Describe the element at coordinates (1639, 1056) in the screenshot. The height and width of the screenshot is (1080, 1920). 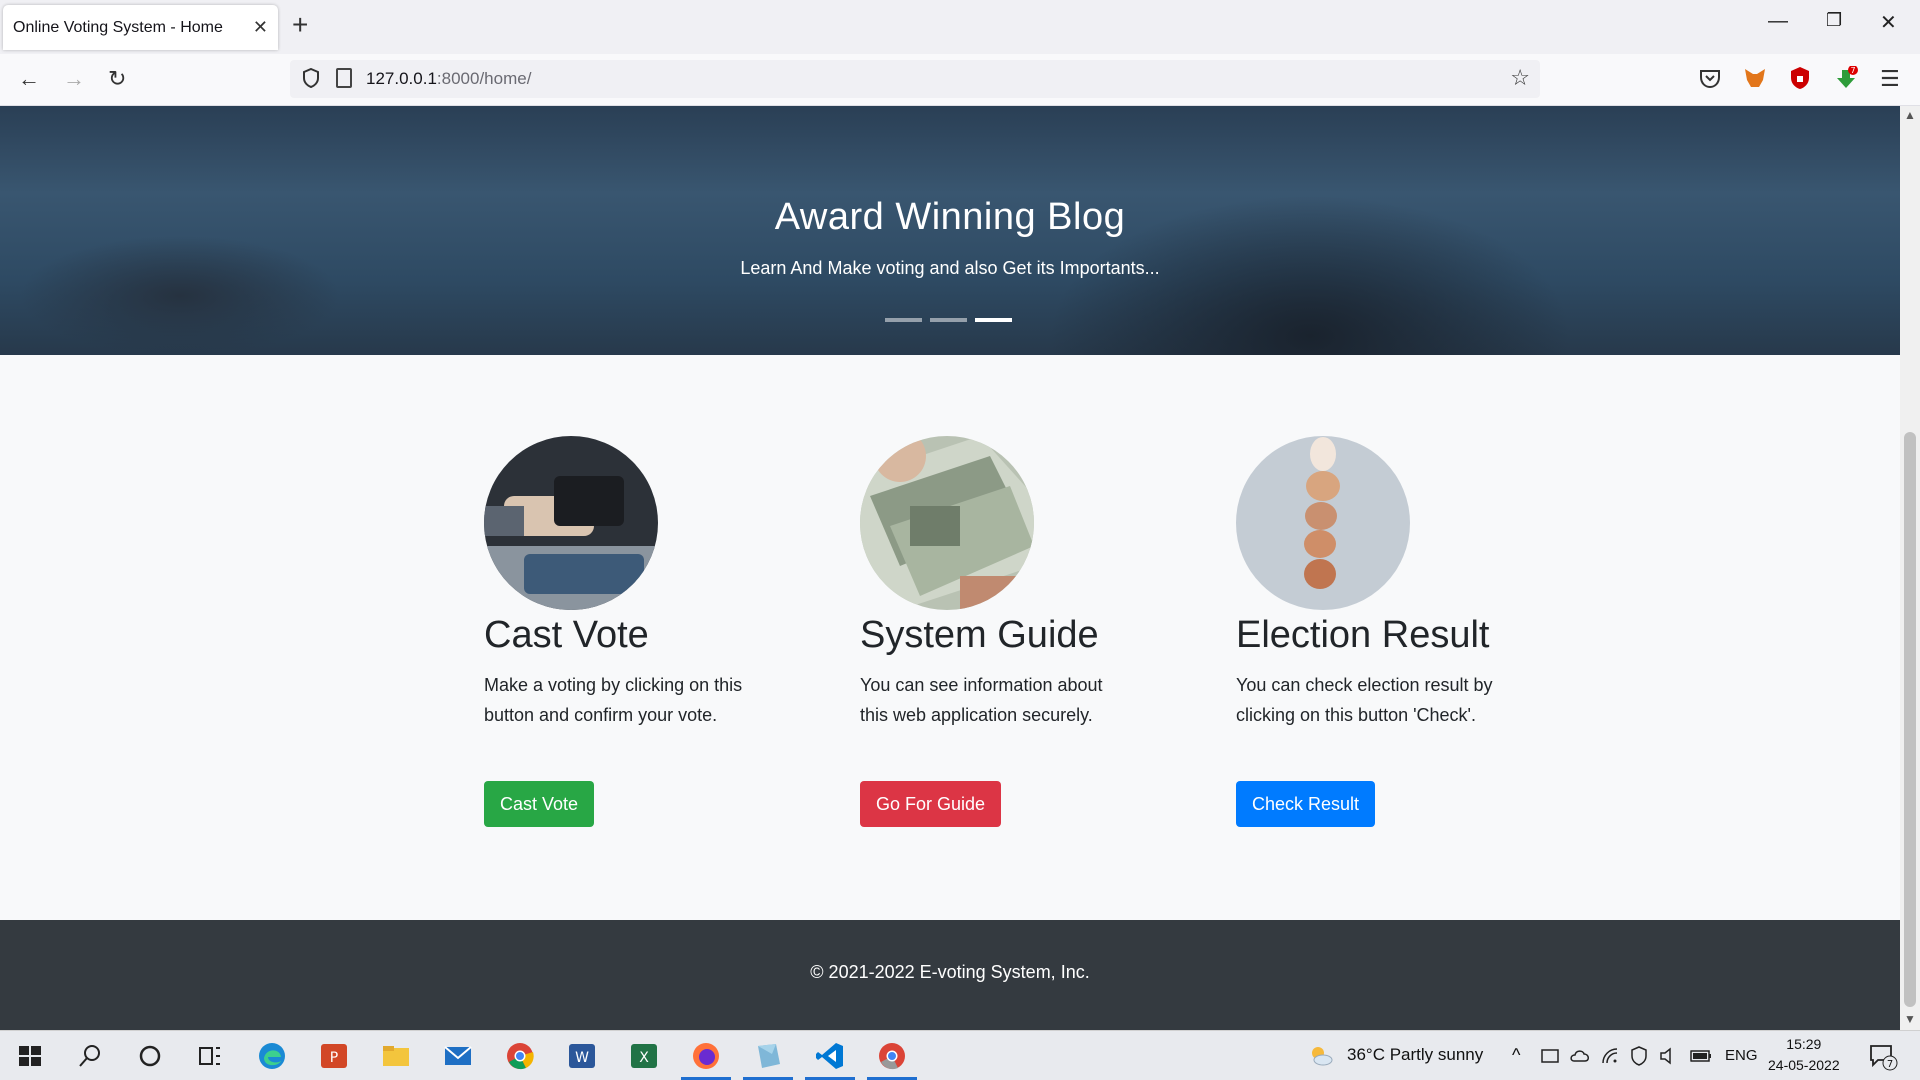
I see `security-icon` at that location.